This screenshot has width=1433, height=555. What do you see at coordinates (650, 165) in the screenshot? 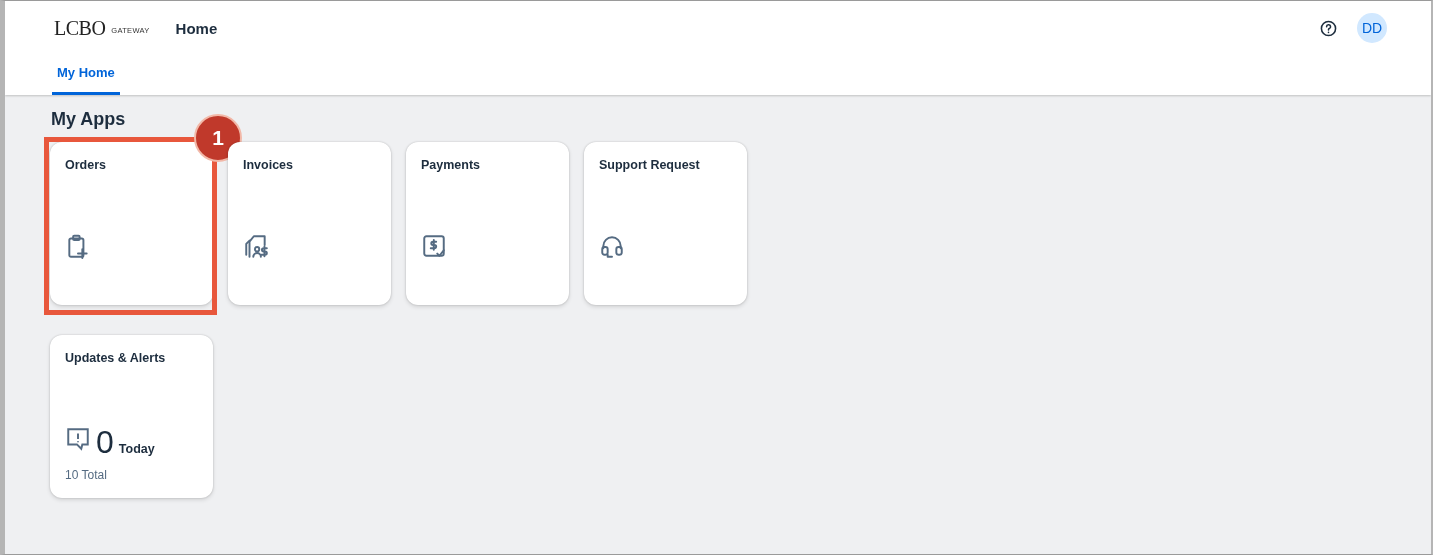
I see `tile-title: Support Request` at bounding box center [650, 165].